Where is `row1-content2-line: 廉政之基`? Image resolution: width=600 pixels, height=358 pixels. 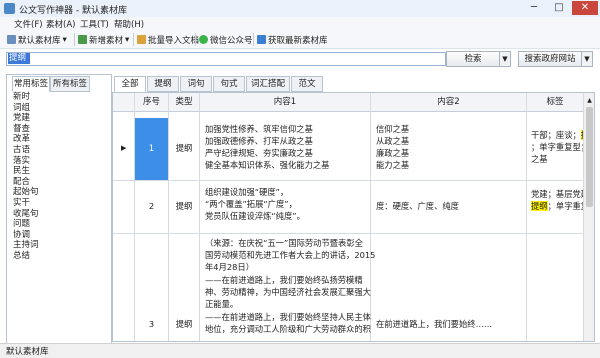
row1-content2-line: 廉政之基 is located at coordinates (392, 154).